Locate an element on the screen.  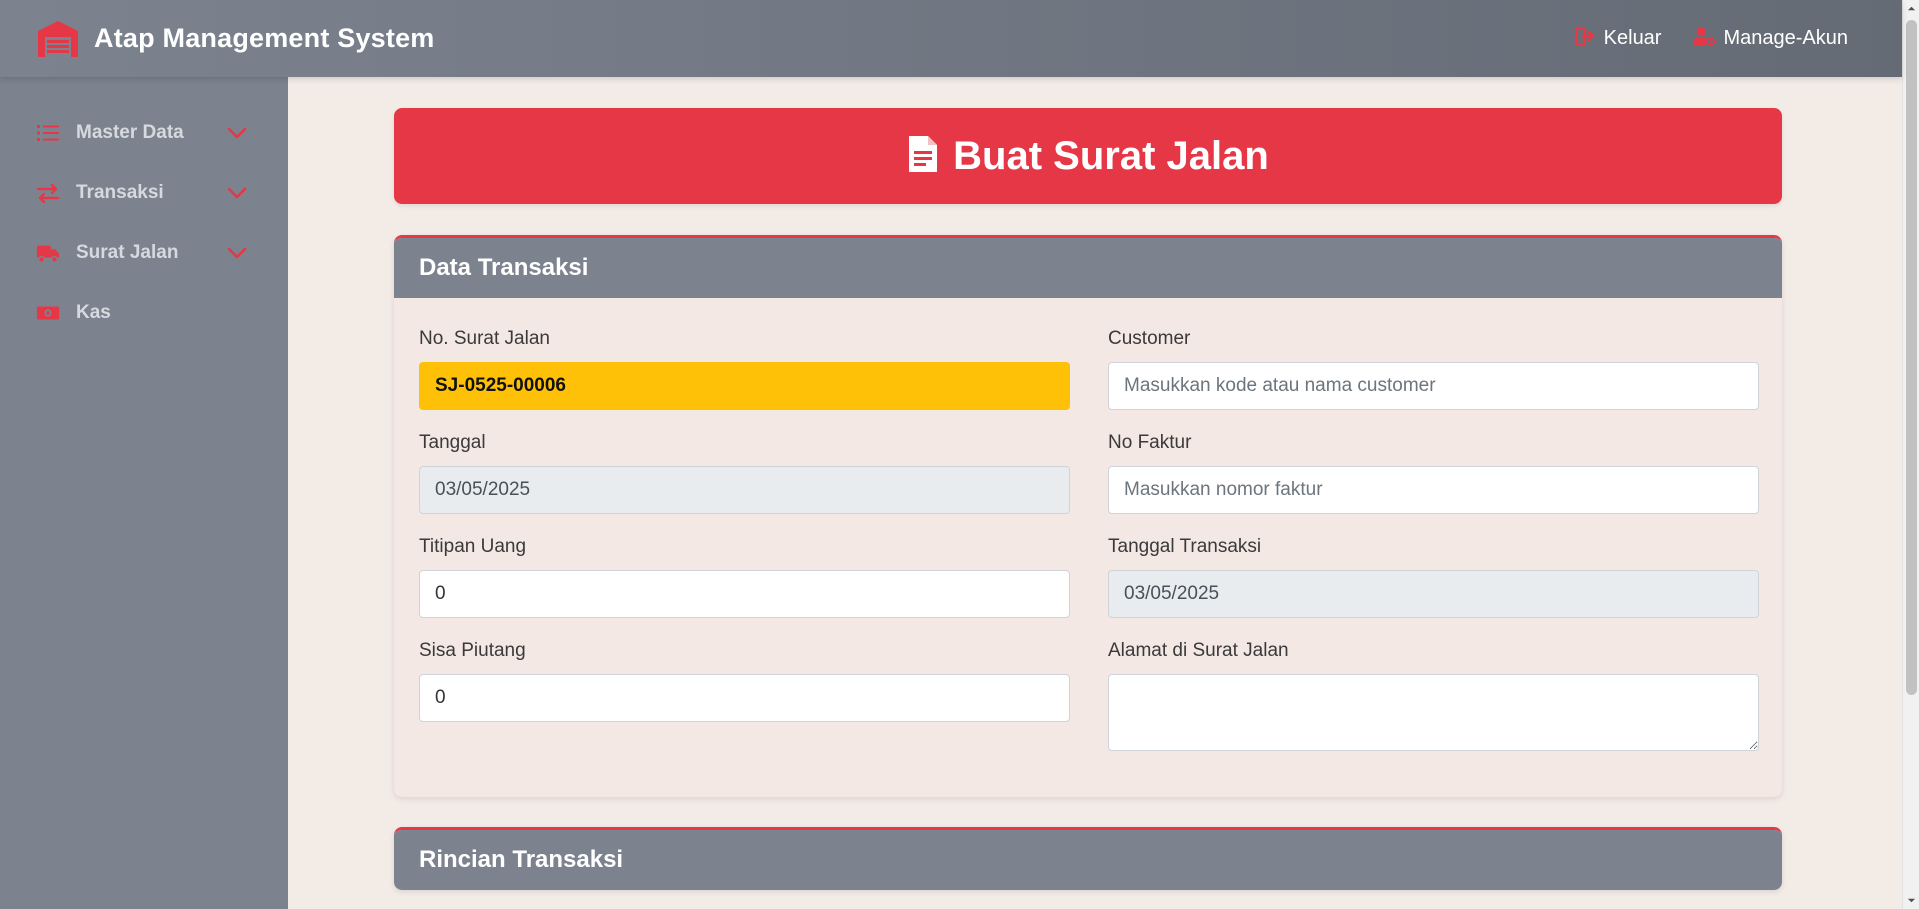
titipan-uang-input is located at coordinates (744, 594).